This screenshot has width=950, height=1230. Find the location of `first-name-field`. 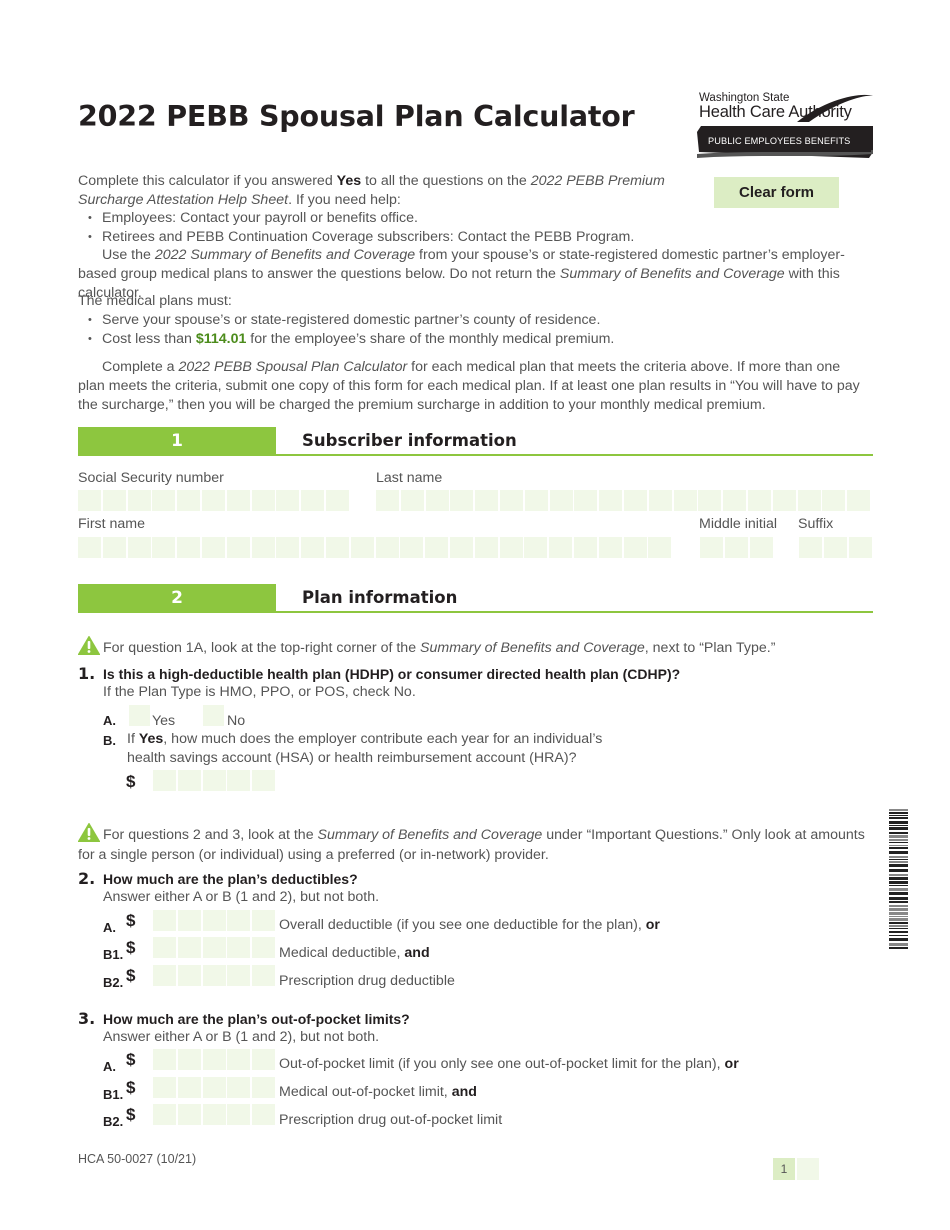

first-name-field is located at coordinates (375, 547).